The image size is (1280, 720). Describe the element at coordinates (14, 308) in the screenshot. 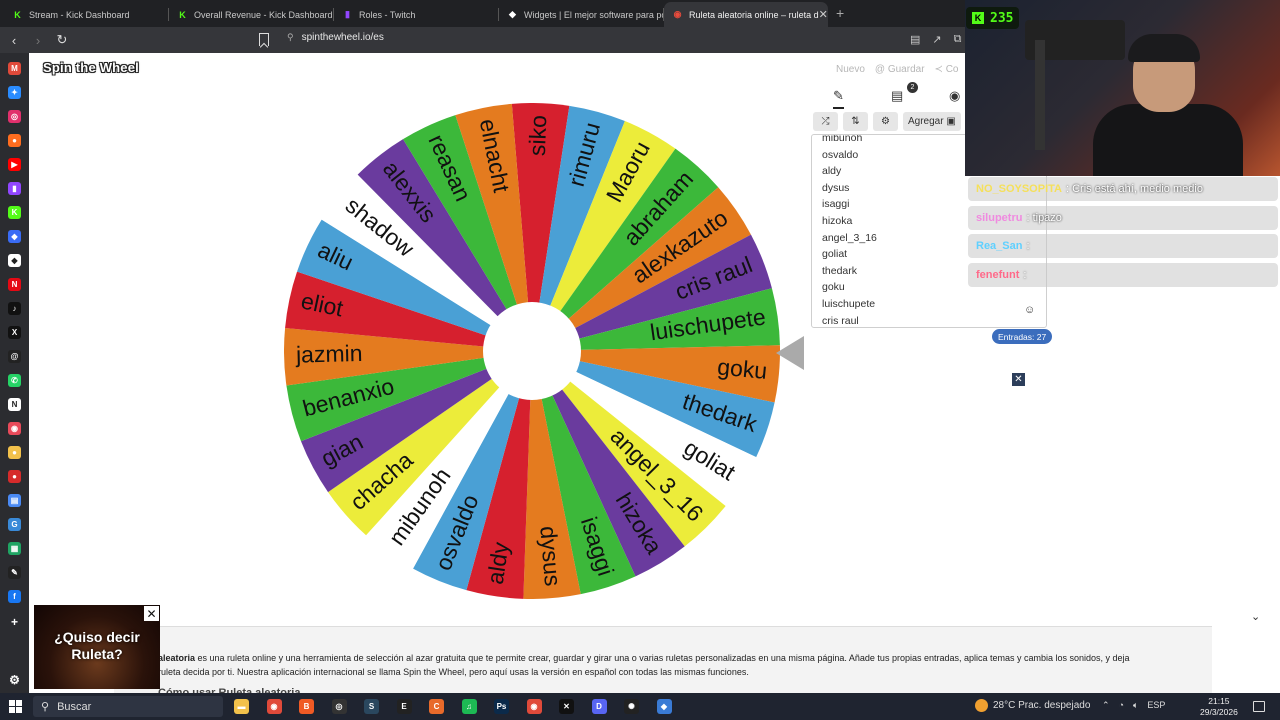

I see `tiktok-icon: ♪` at that location.